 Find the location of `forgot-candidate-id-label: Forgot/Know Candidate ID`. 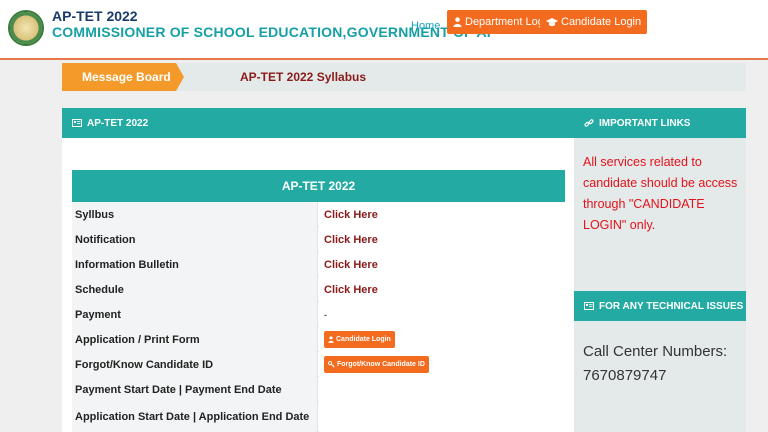

forgot-candidate-id-label: Forgot/Know Candidate ID is located at coordinates (381, 364).